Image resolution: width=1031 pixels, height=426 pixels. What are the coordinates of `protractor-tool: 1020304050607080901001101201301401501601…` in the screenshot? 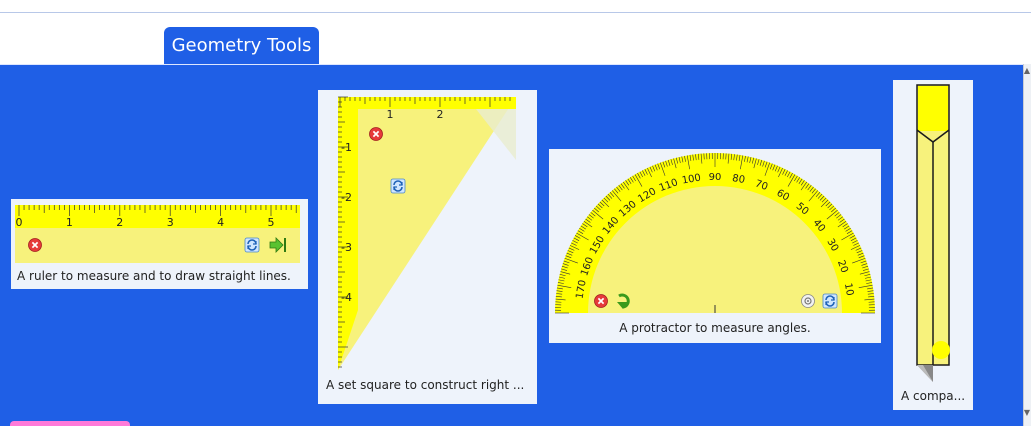 It's located at (715, 233).